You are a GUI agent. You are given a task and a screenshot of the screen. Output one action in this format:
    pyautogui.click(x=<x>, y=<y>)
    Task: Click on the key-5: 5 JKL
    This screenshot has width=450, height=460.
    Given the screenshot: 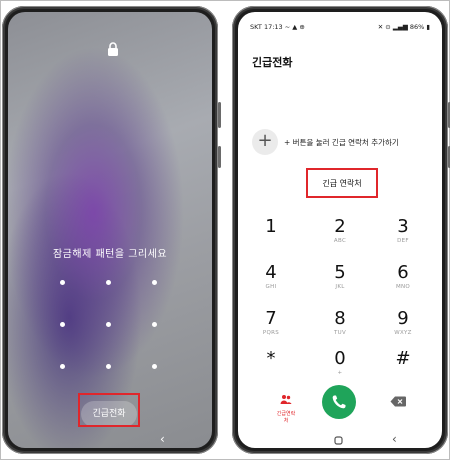 What is the action you would take?
    pyautogui.click(x=340, y=277)
    